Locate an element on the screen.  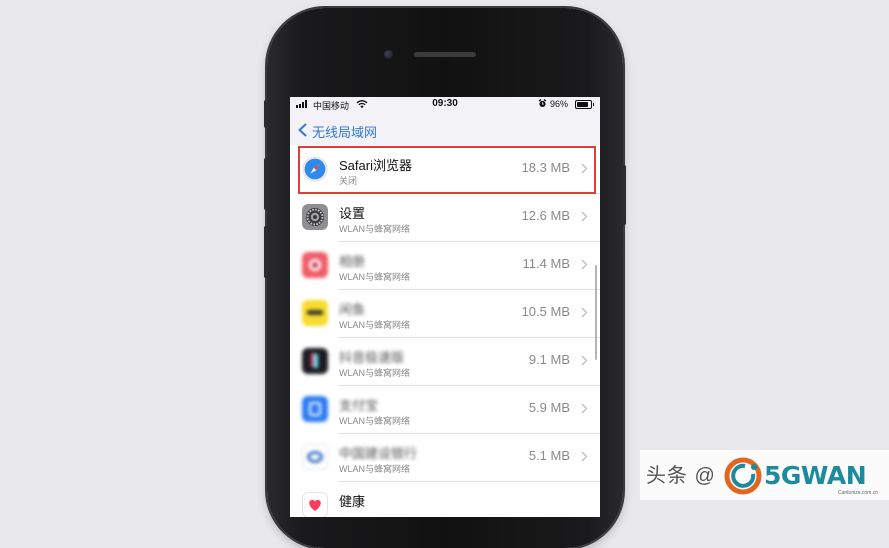
battery-percent: 96% is located at coordinates (559, 104).